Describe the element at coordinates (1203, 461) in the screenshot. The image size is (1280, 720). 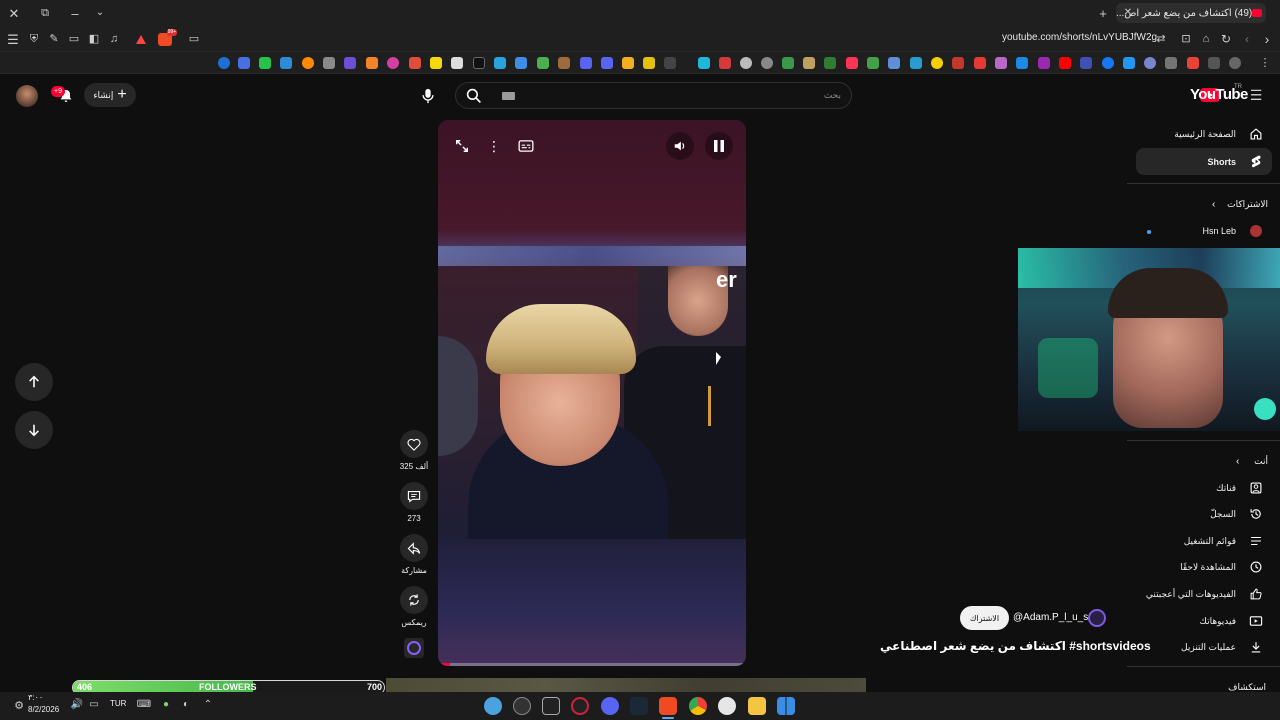
I see `guide-you-header: أنت ‹` at that location.